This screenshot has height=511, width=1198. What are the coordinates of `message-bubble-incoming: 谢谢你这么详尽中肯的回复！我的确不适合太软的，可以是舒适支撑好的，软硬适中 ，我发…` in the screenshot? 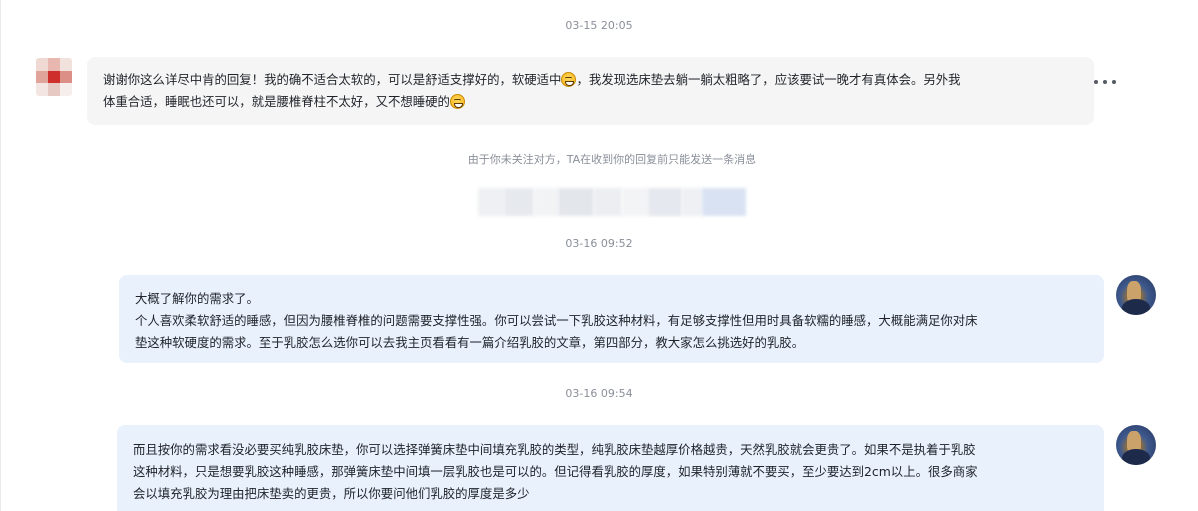 It's located at (590, 91).